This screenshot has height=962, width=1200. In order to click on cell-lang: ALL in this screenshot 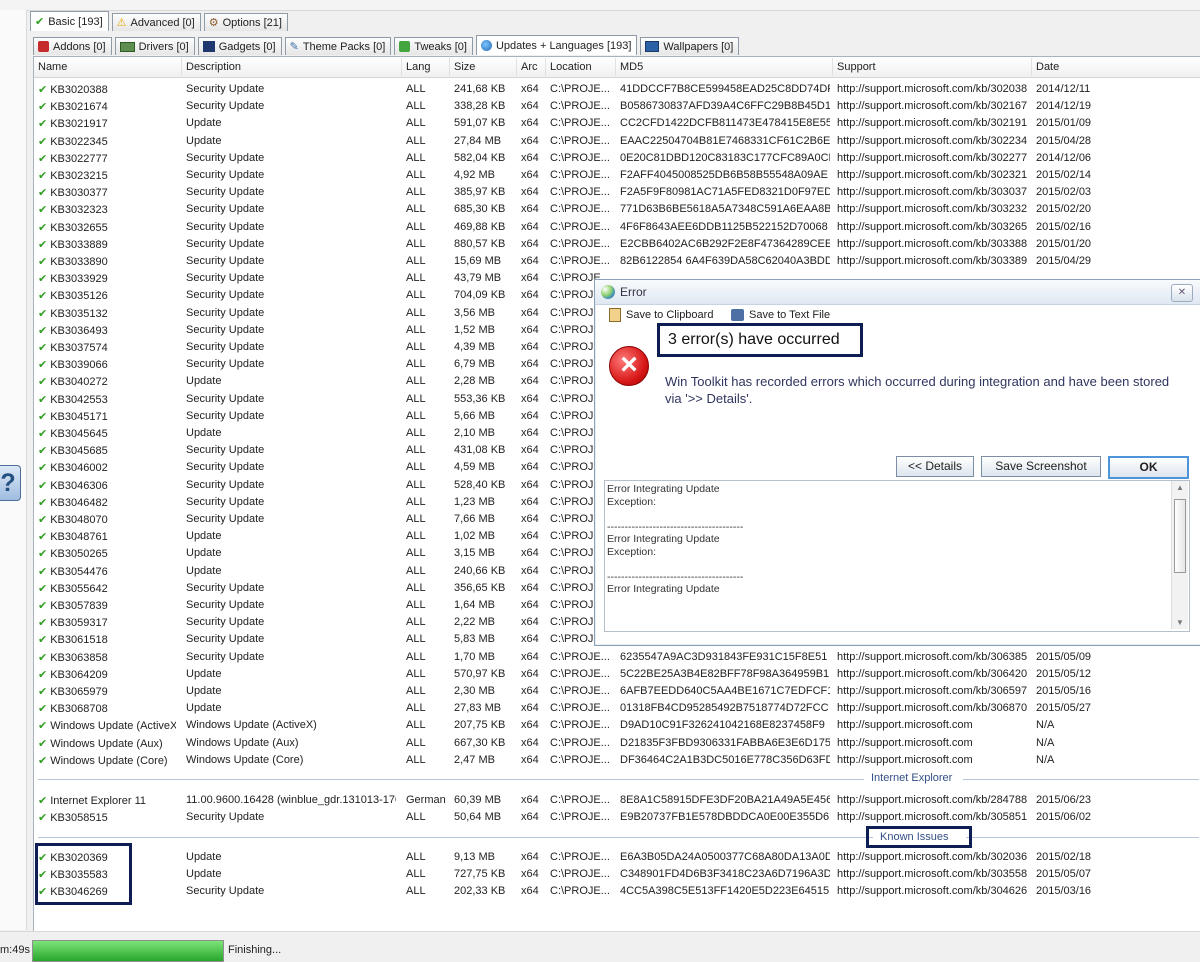, I will do `click(416, 433)`.